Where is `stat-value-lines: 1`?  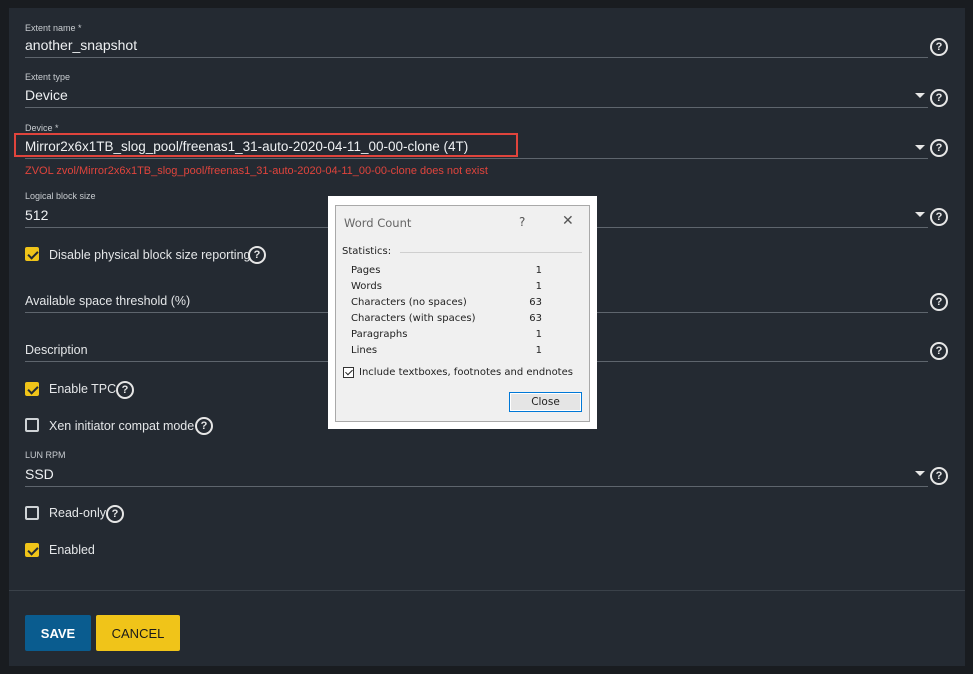
stat-value-lines: 1 is located at coordinates (538, 350).